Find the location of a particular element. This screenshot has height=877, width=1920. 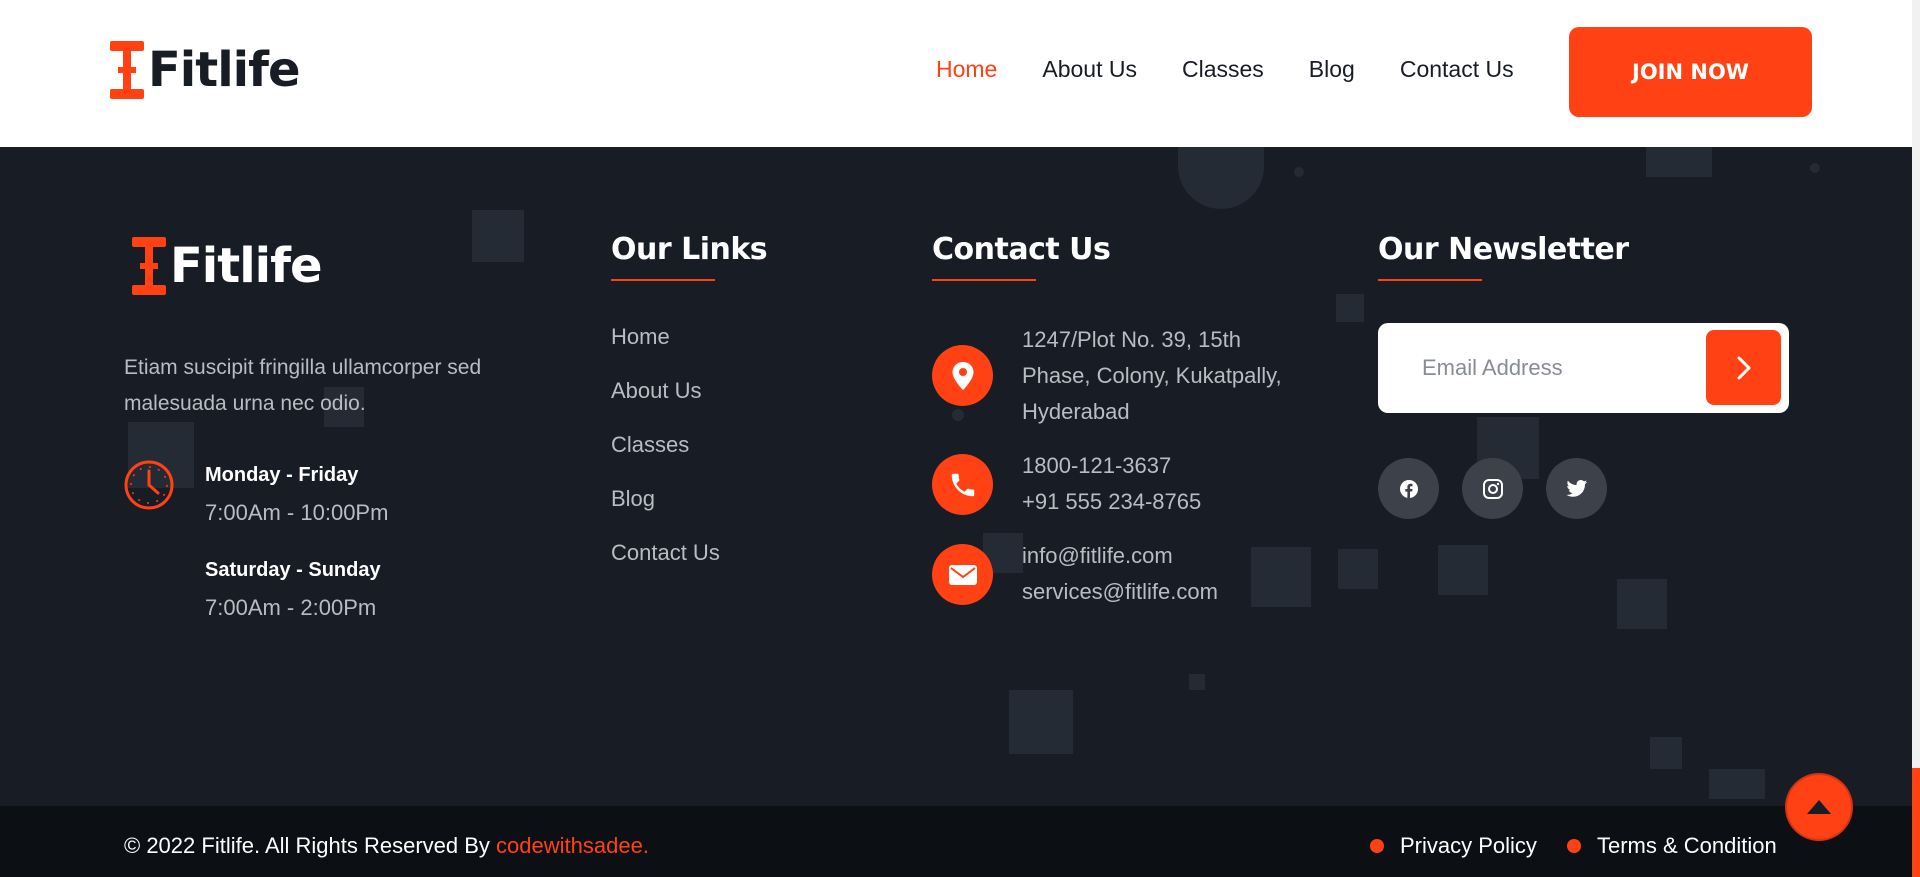

links-underline is located at coordinates (663, 280).